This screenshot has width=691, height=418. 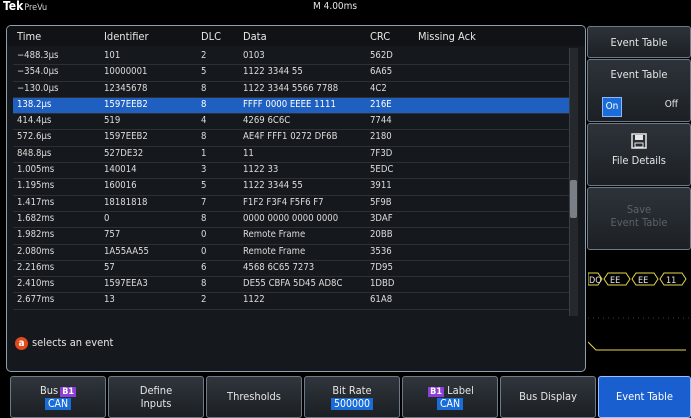 What do you see at coordinates (292, 138) in the screenshot?
I see `table-row: 572.6μs 1597EEB2 8 AE4F FFF1 0272 DF6B 2180` at bounding box center [292, 138].